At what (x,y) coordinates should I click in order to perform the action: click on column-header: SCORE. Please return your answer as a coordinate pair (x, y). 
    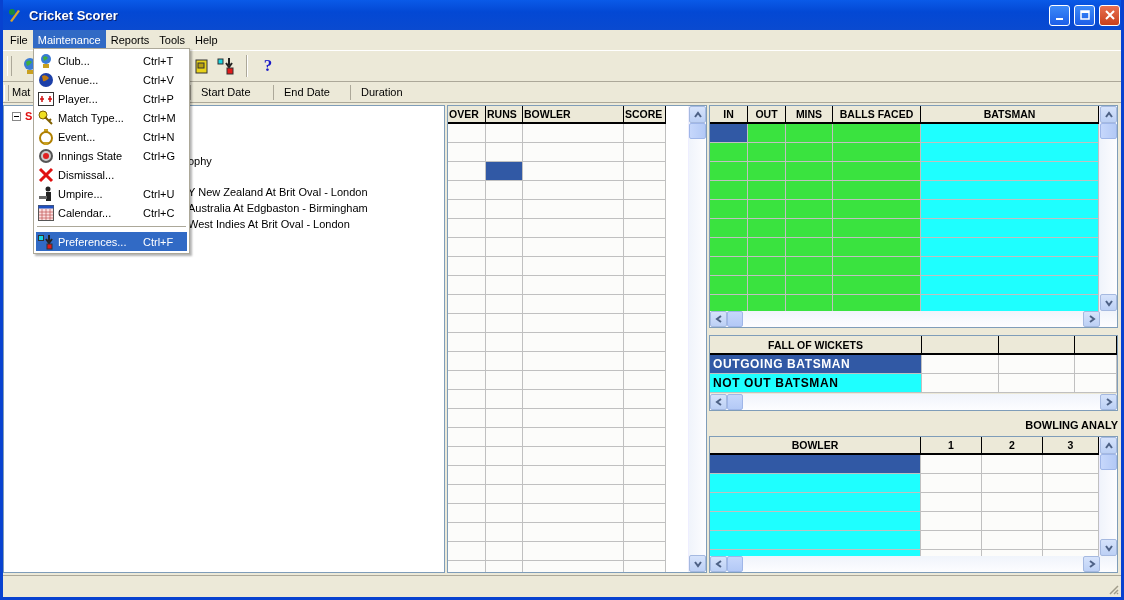
    Looking at the image, I should click on (645, 115).